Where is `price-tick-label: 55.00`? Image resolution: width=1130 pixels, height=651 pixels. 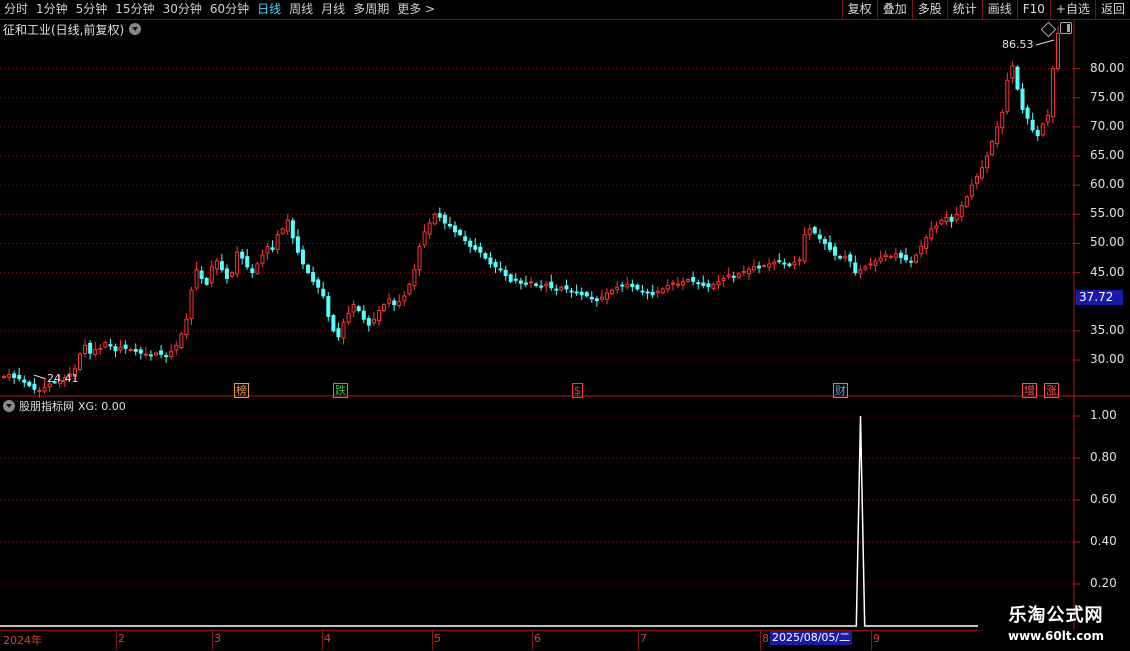 price-tick-label: 55.00 is located at coordinates (1107, 213).